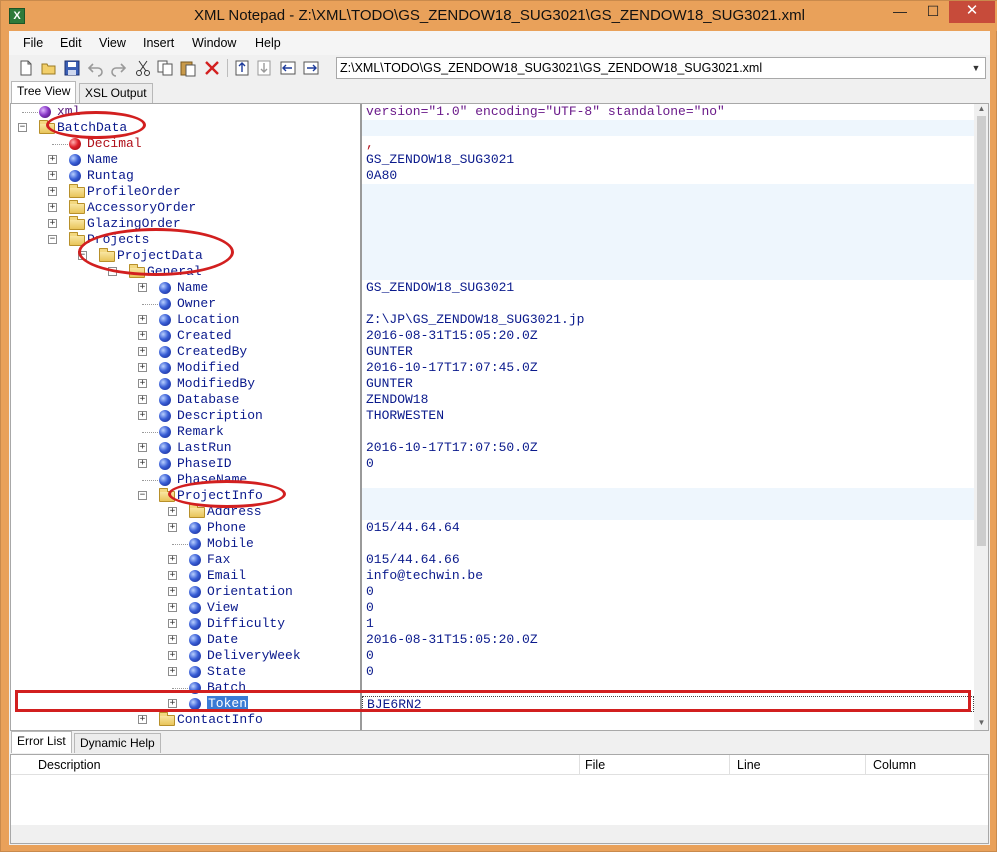 This screenshot has width=997, height=852. What do you see at coordinates (188, 68) in the screenshot?
I see `paste-icon` at bounding box center [188, 68].